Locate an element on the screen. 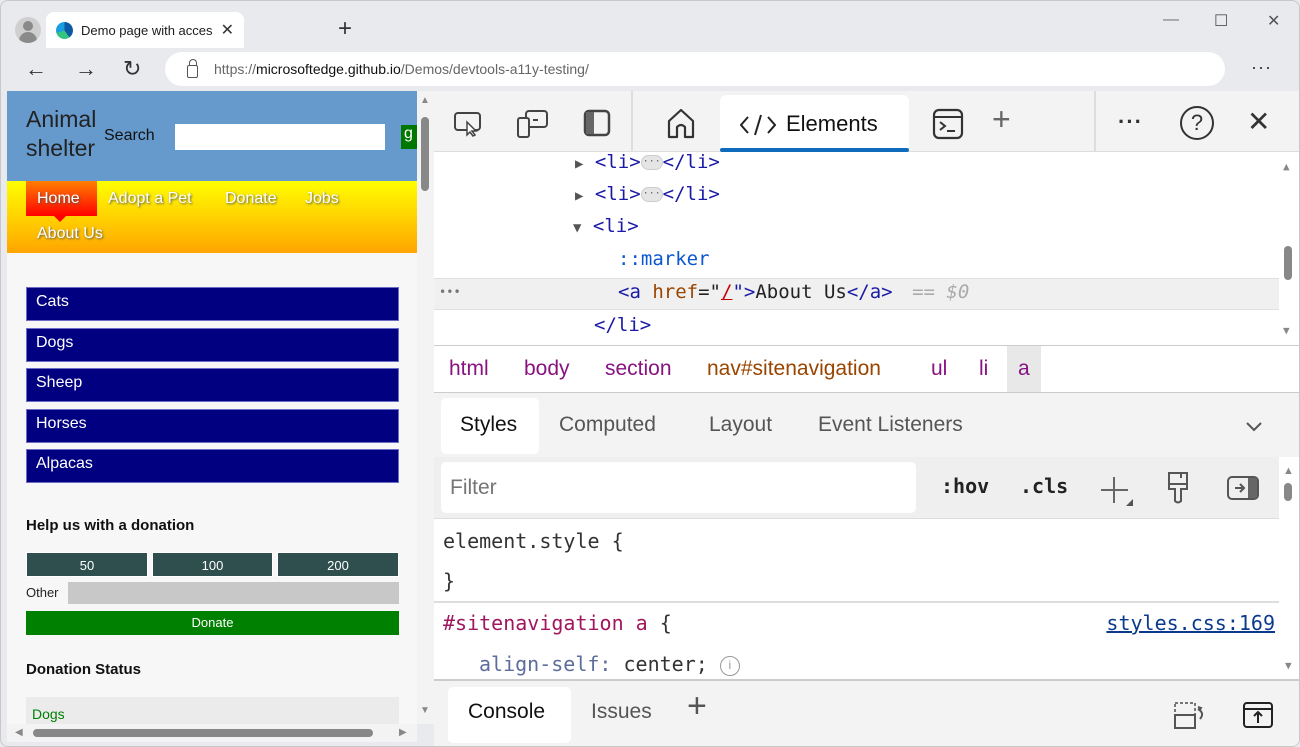  dom-marker-pseudo: ::marker is located at coordinates (664, 259).